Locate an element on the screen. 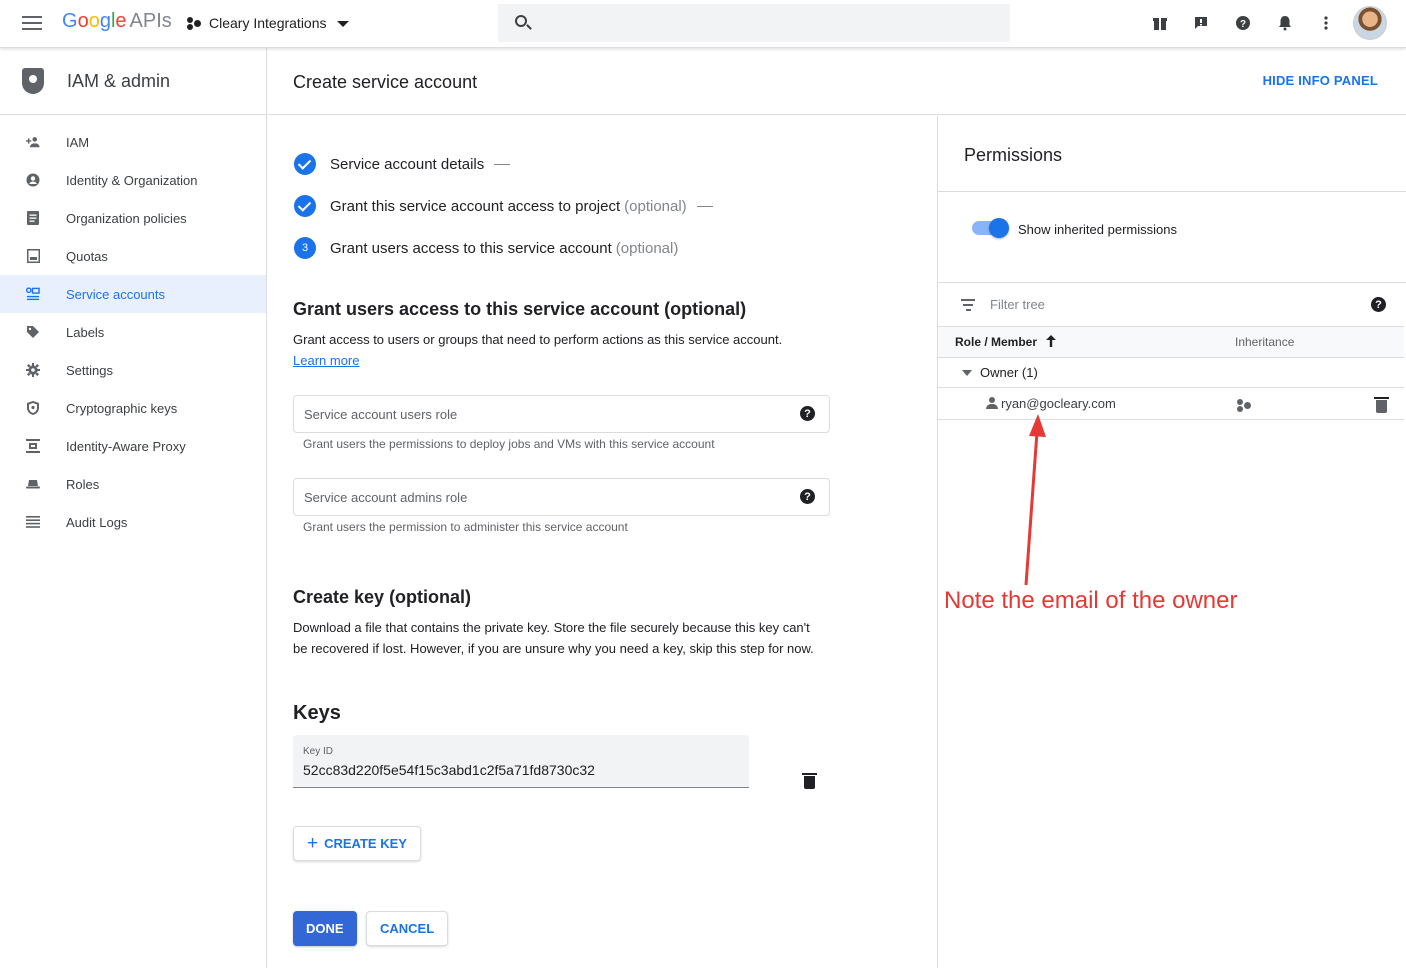 The width and height of the screenshot is (1406, 968). show-inherited-toggle is located at coordinates (990, 228).